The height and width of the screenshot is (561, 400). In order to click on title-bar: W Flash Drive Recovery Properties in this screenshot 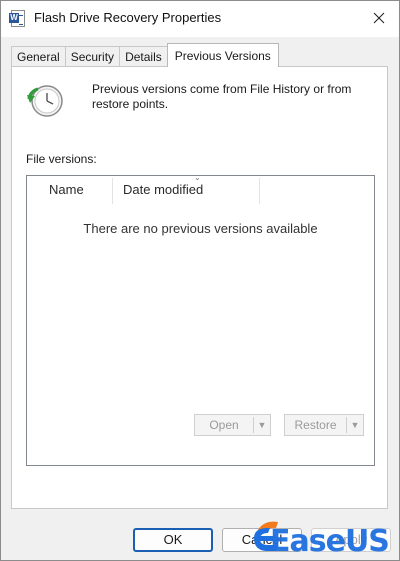, I will do `click(200, 19)`.